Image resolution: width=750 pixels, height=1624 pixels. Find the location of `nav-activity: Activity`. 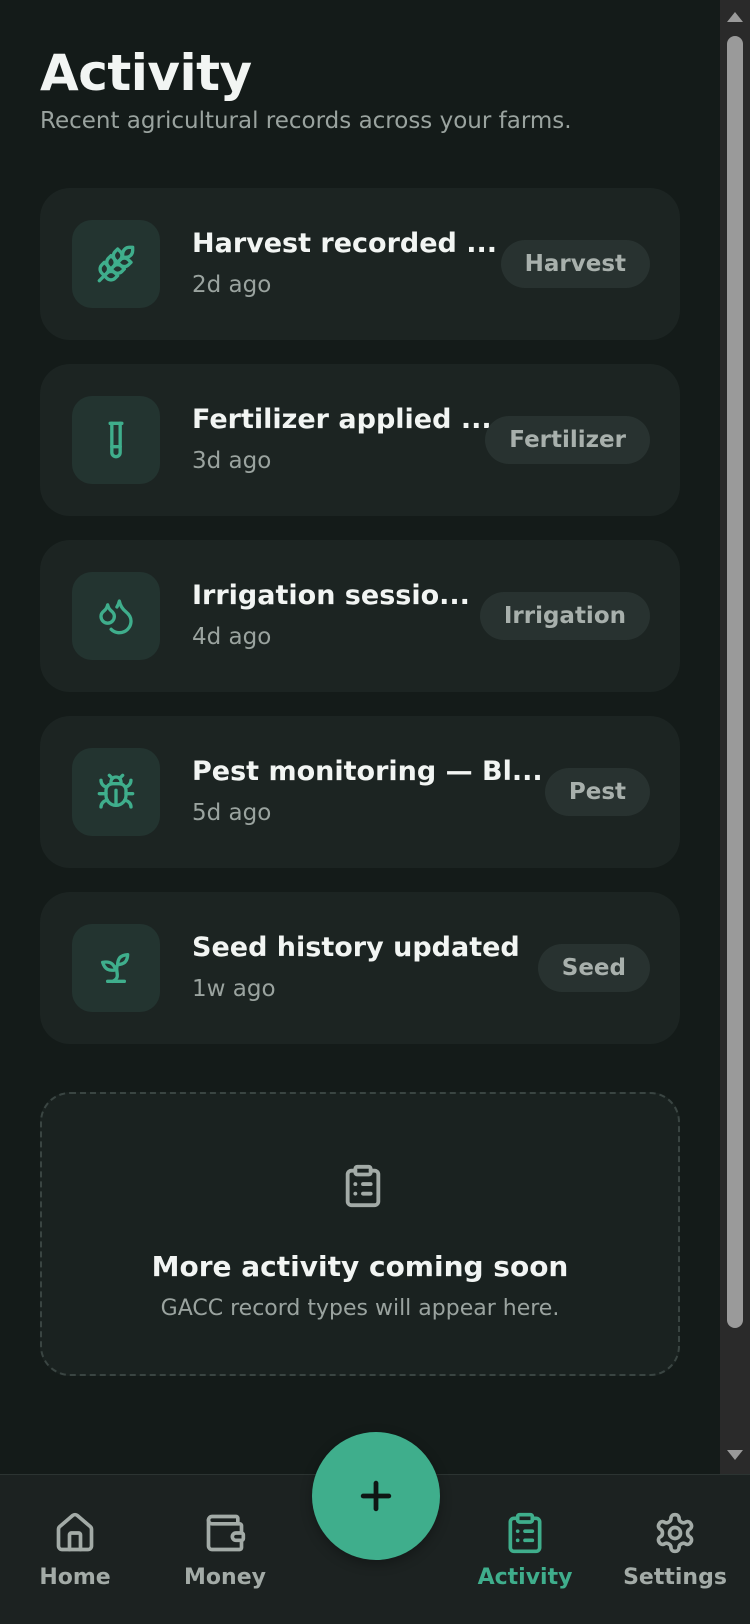

nav-activity: Activity is located at coordinates (525, 1550).